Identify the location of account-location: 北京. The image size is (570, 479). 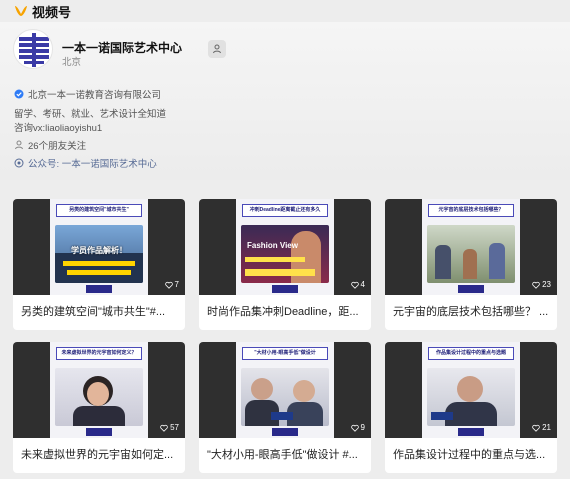
(72, 62).